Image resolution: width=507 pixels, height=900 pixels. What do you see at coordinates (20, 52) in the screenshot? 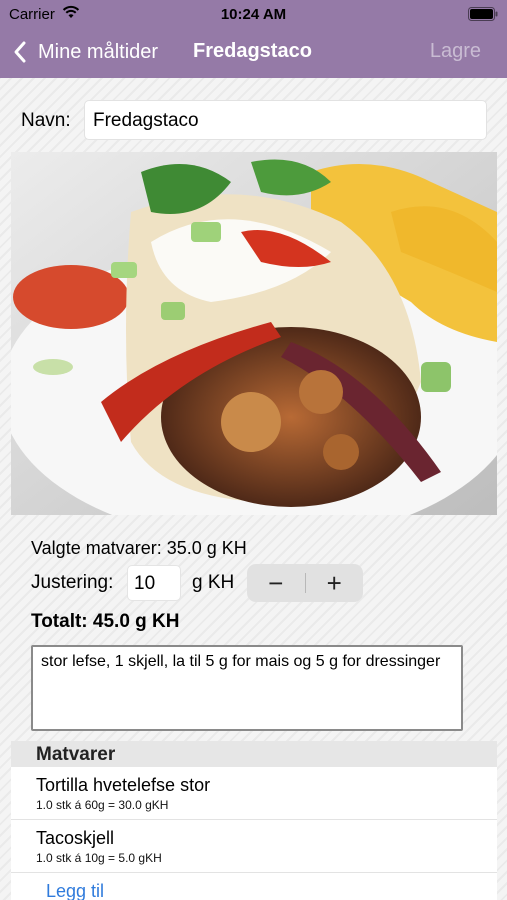
I see `chevron-left-icon` at bounding box center [20, 52].